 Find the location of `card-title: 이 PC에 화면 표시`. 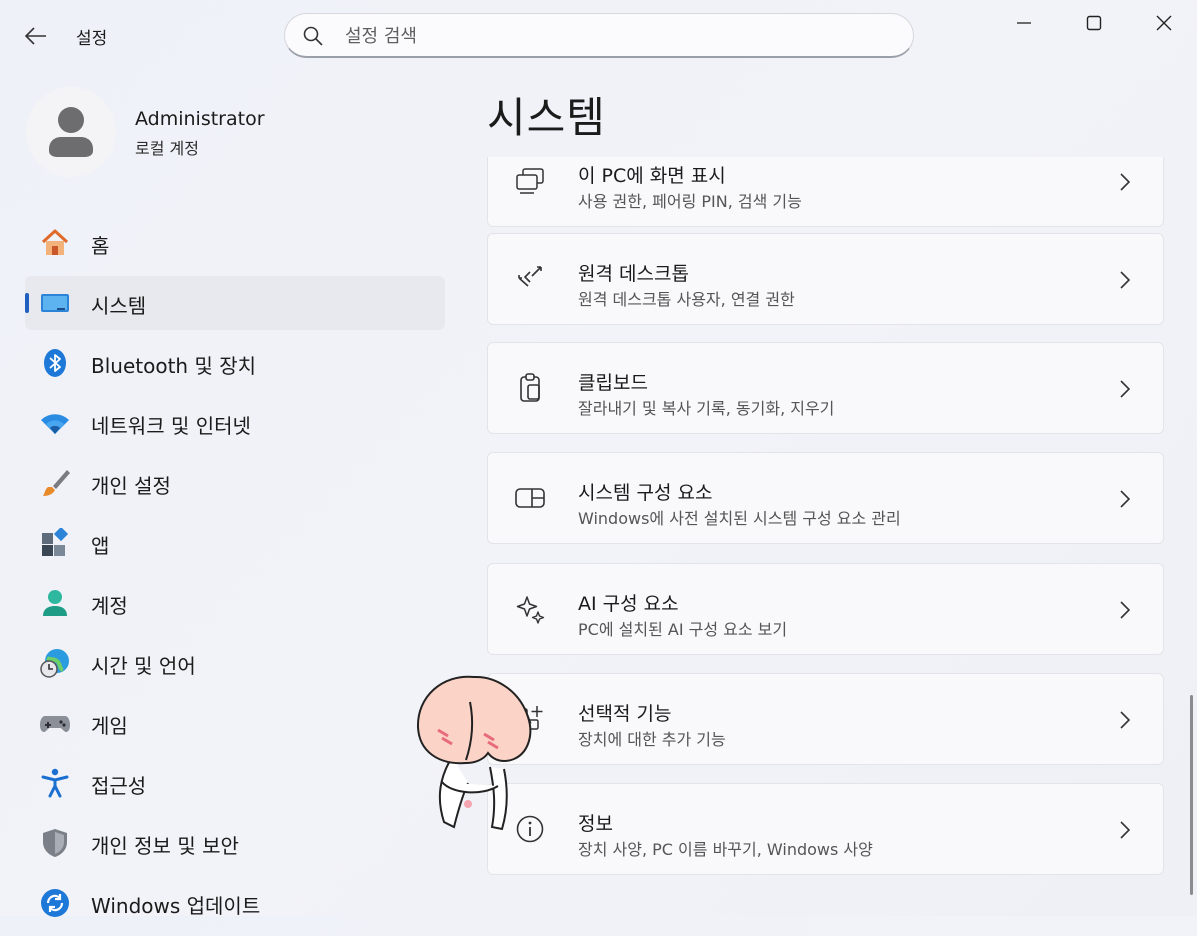

card-title: 이 PC에 화면 표시 is located at coordinates (652, 176).